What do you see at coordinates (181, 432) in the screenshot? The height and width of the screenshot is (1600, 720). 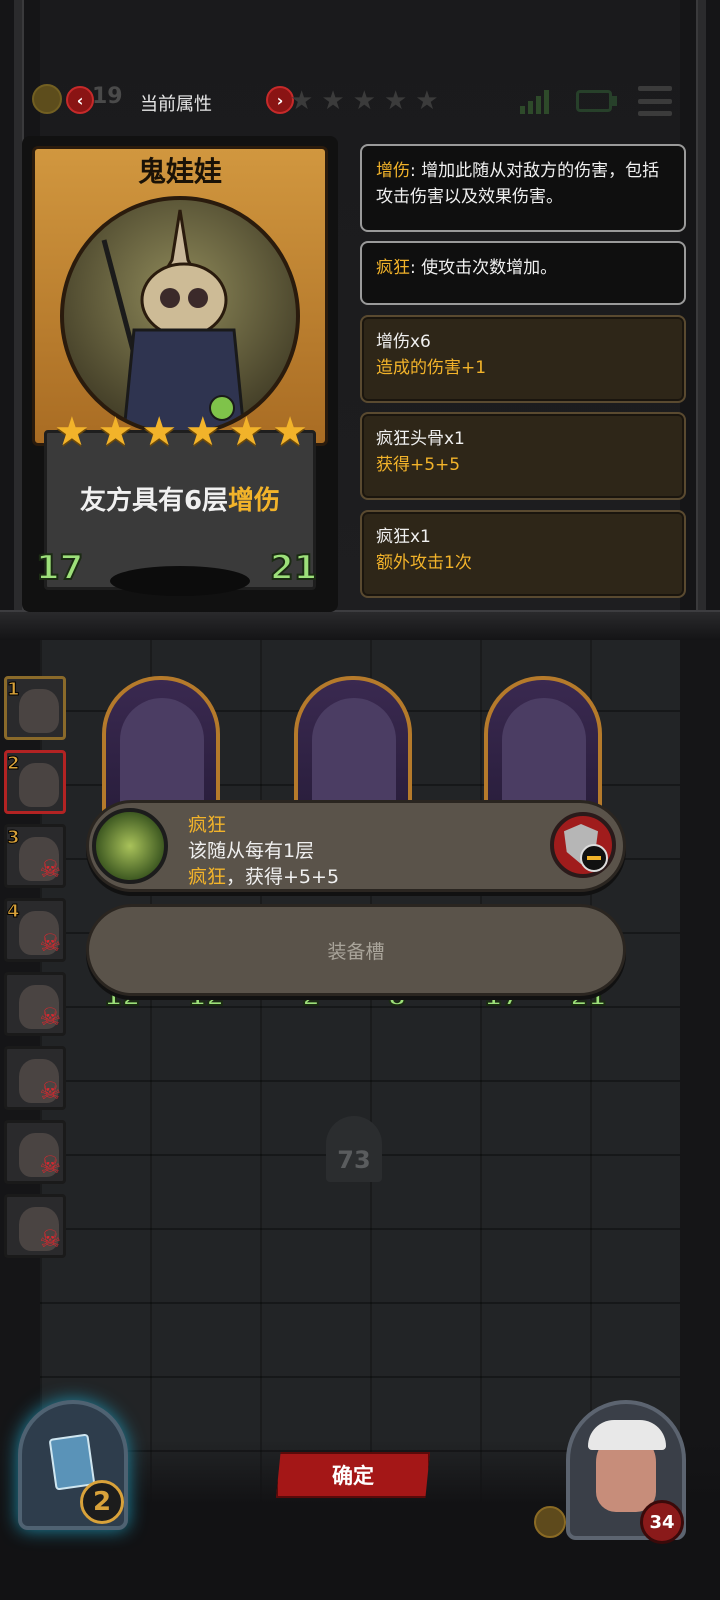 I see `card-stars: ★ ★ ★ ★ ★ ★` at bounding box center [181, 432].